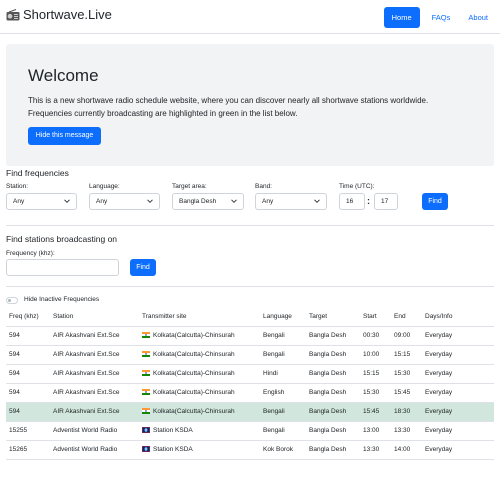  Describe the element at coordinates (173, 449) in the screenshot. I see `transmitter-site-name: Station KSDA` at that location.